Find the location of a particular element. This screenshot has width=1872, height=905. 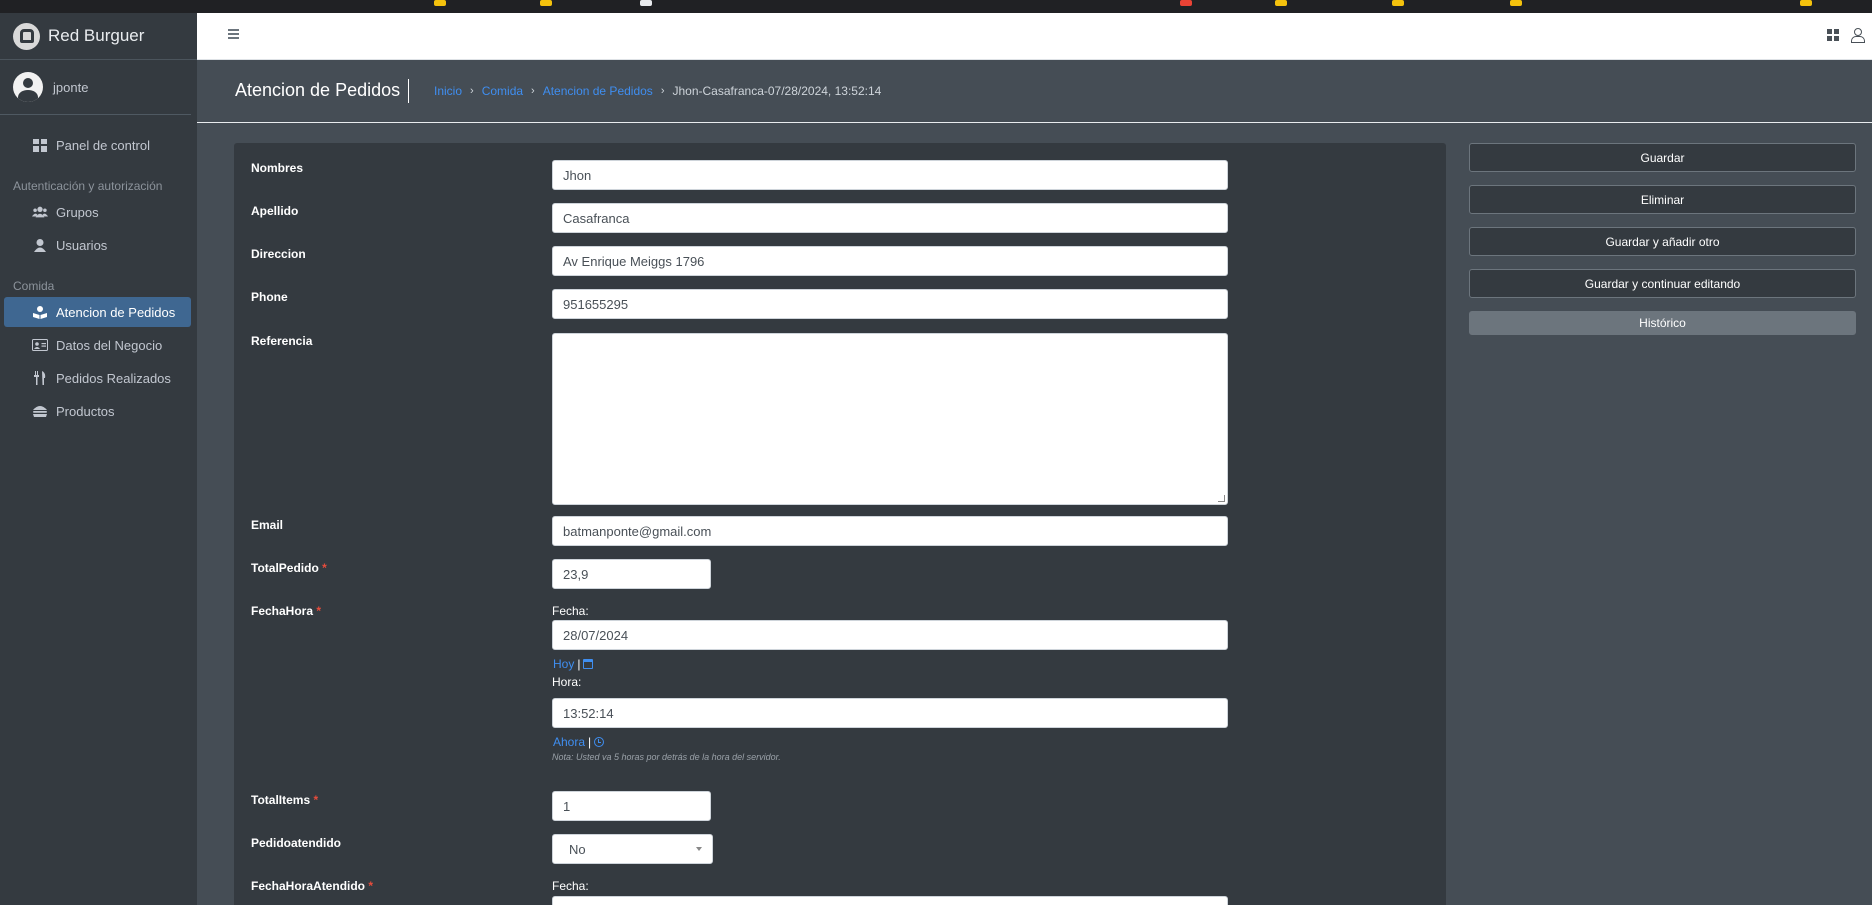

sidebar-item-grupos: Grupos is located at coordinates (97, 212).